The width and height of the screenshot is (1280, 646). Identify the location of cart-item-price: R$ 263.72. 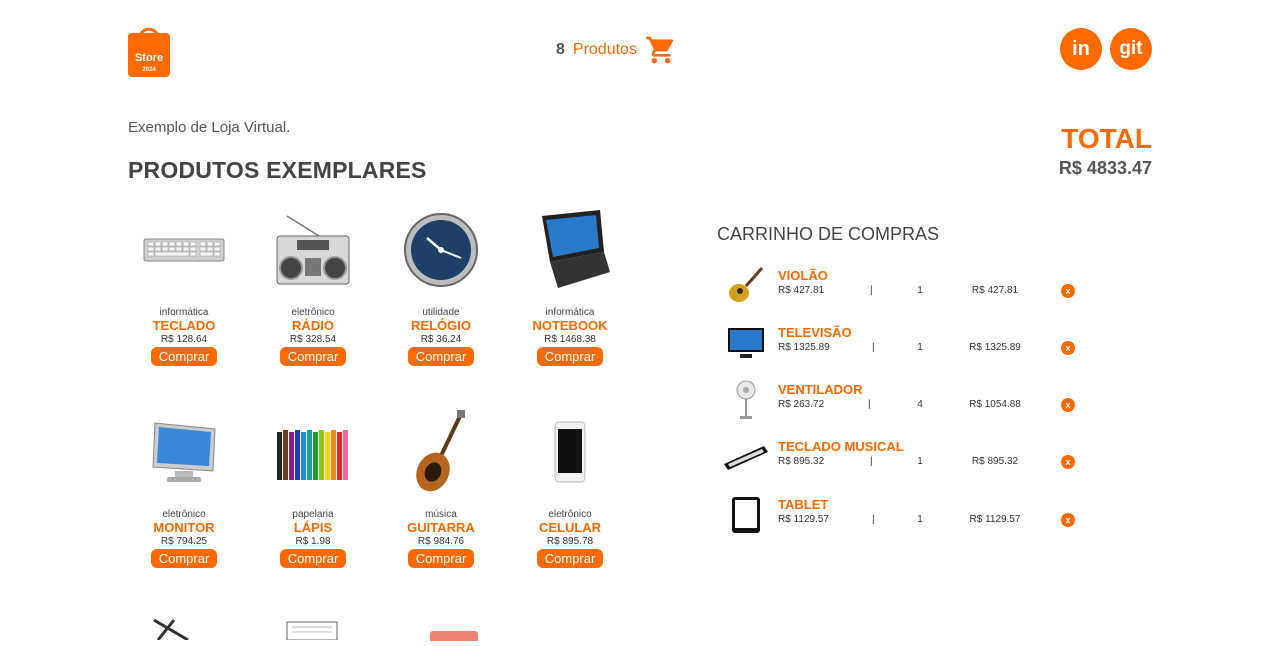
(801, 404).